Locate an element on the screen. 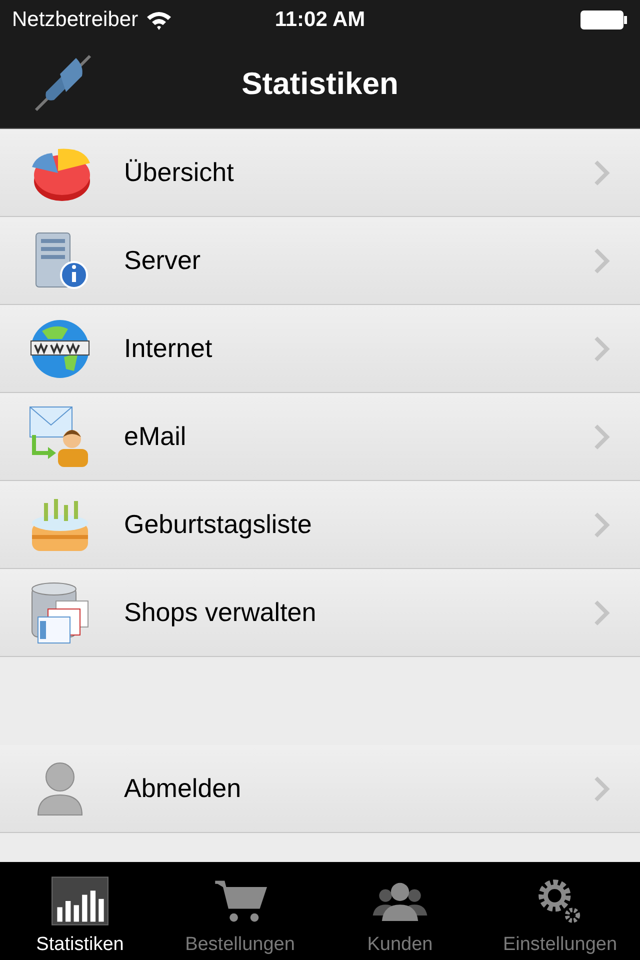 This screenshot has width=640, height=960. menu-label: Internet is located at coordinates (169, 348).